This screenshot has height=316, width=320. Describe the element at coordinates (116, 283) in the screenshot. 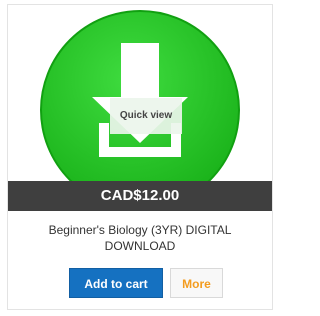

I see `add-to-cart-button: Add to cart` at that location.